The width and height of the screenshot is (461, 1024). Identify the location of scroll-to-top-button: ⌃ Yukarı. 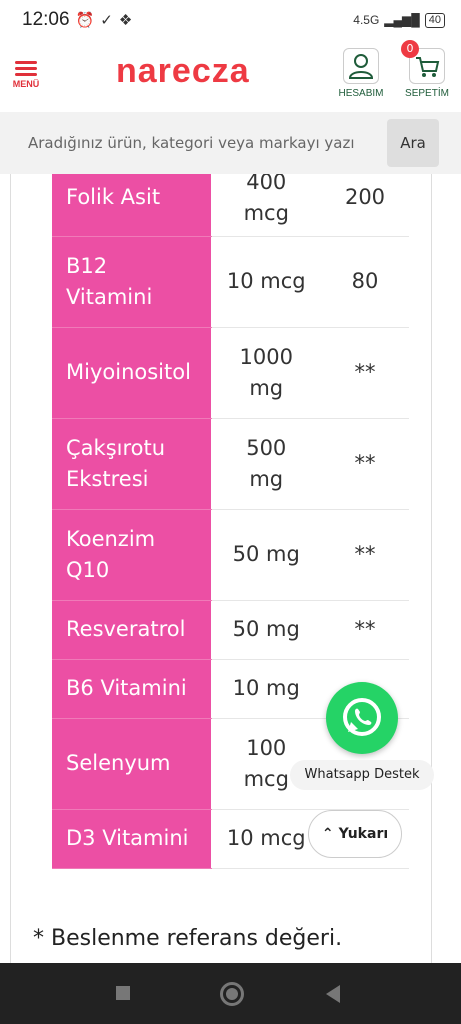
(355, 834).